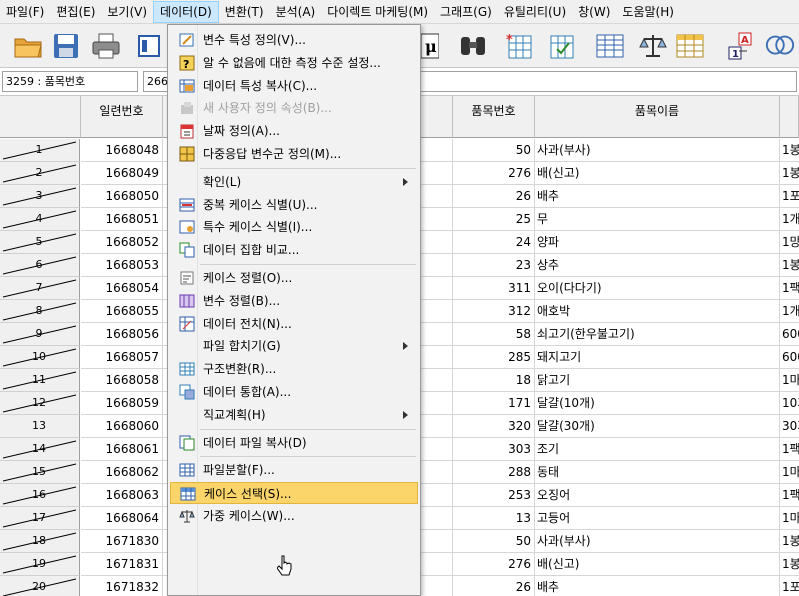 The image size is (799, 596). Describe the element at coordinates (494, 380) in the screenshot. I see `cell-itemno: 18` at that location.